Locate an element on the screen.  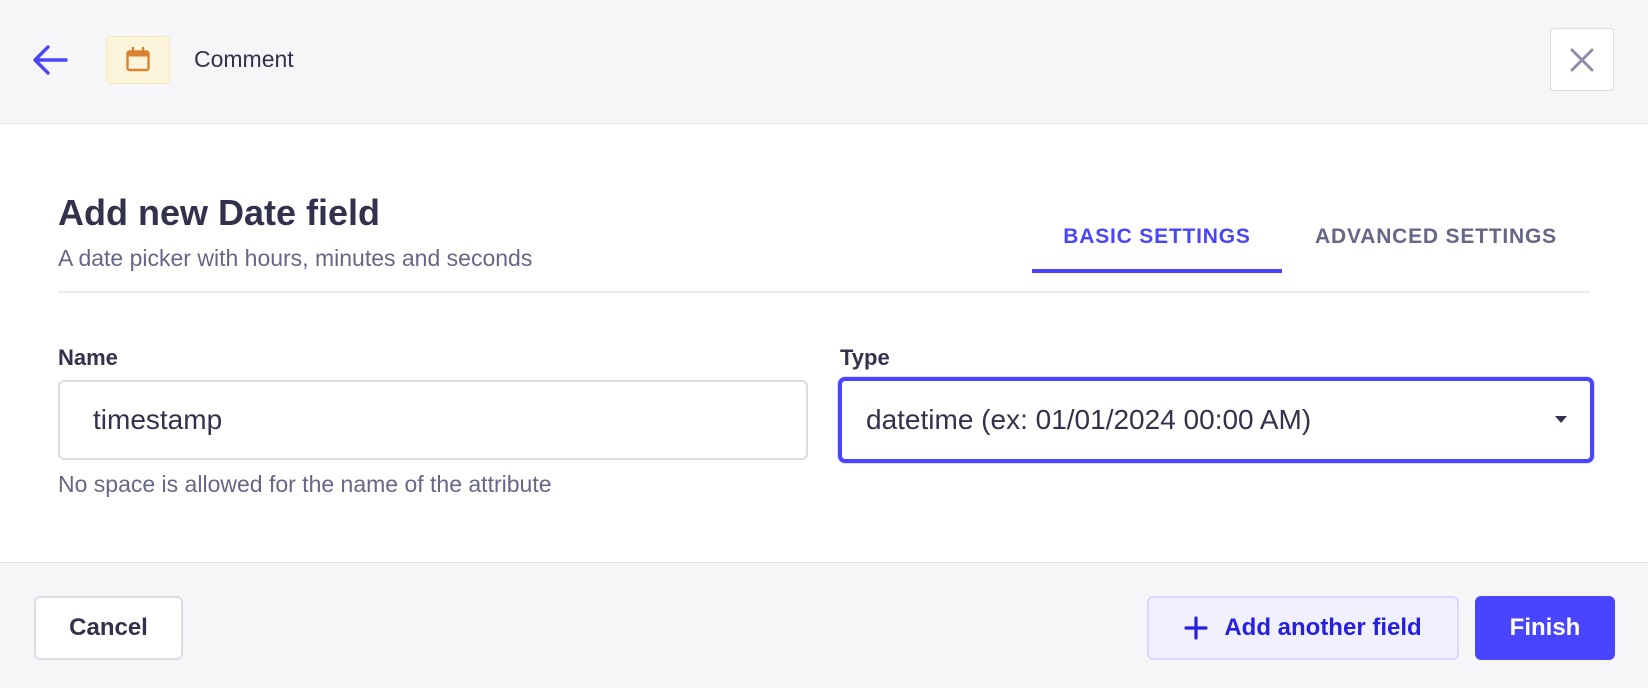
cancel-button: Cancel is located at coordinates (108, 628).